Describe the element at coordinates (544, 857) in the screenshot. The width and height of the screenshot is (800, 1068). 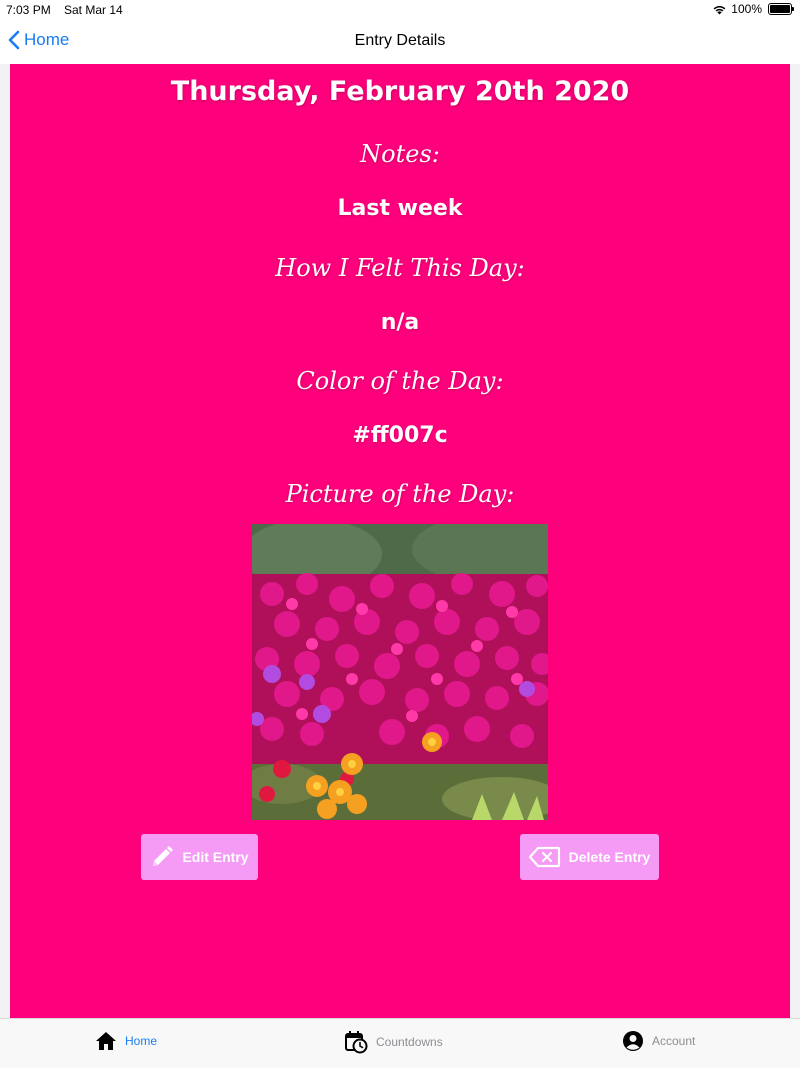
I see `delete-backspace-icon` at that location.